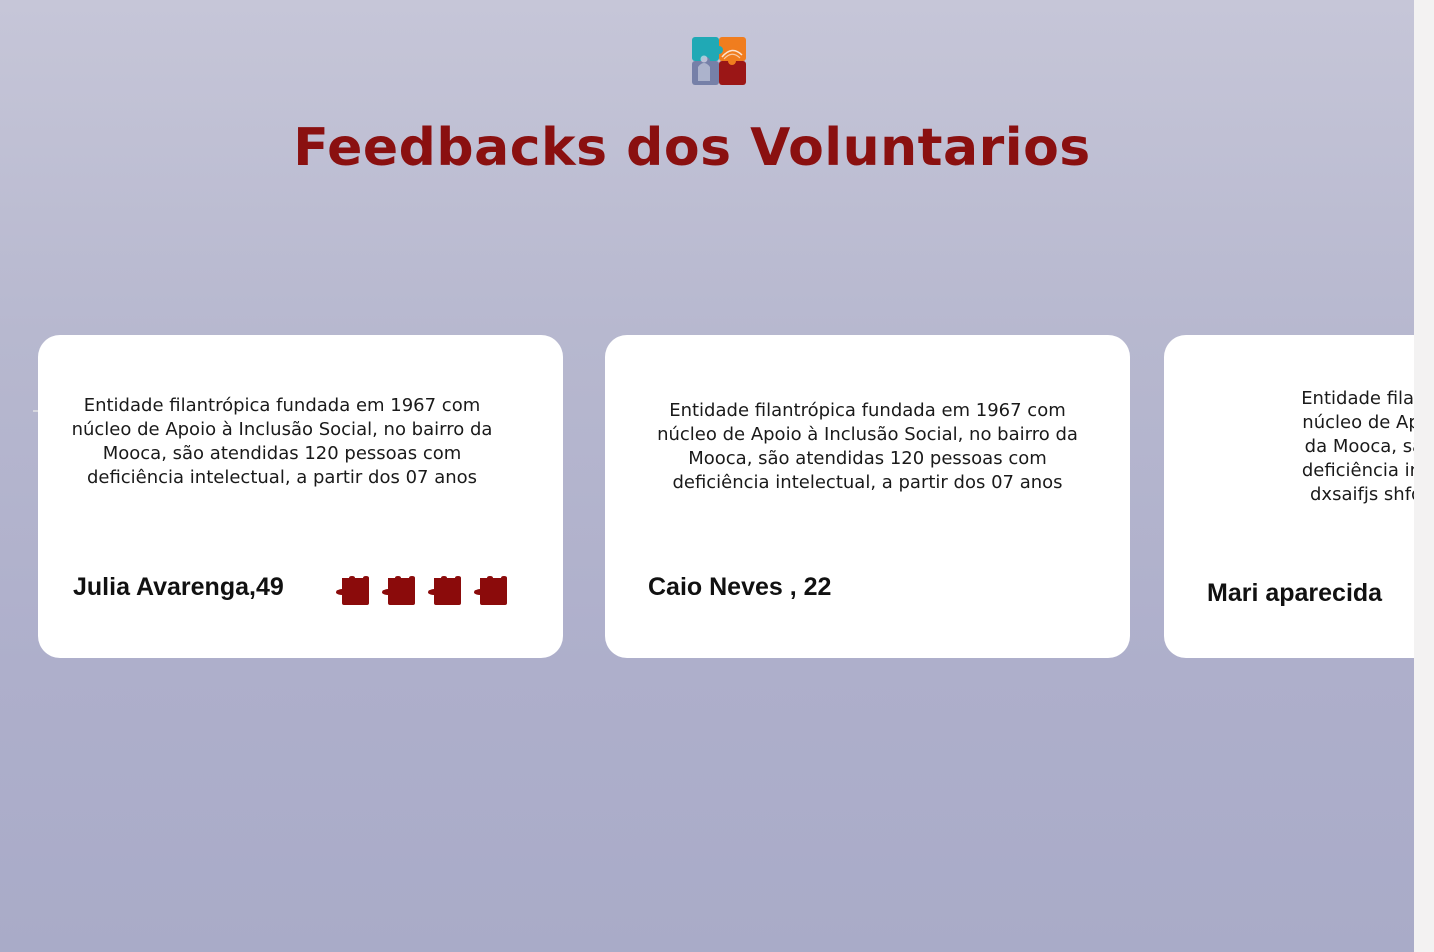  What do you see at coordinates (178, 587) in the screenshot?
I see `testimonial-author: Julia Avarenga,49` at bounding box center [178, 587].